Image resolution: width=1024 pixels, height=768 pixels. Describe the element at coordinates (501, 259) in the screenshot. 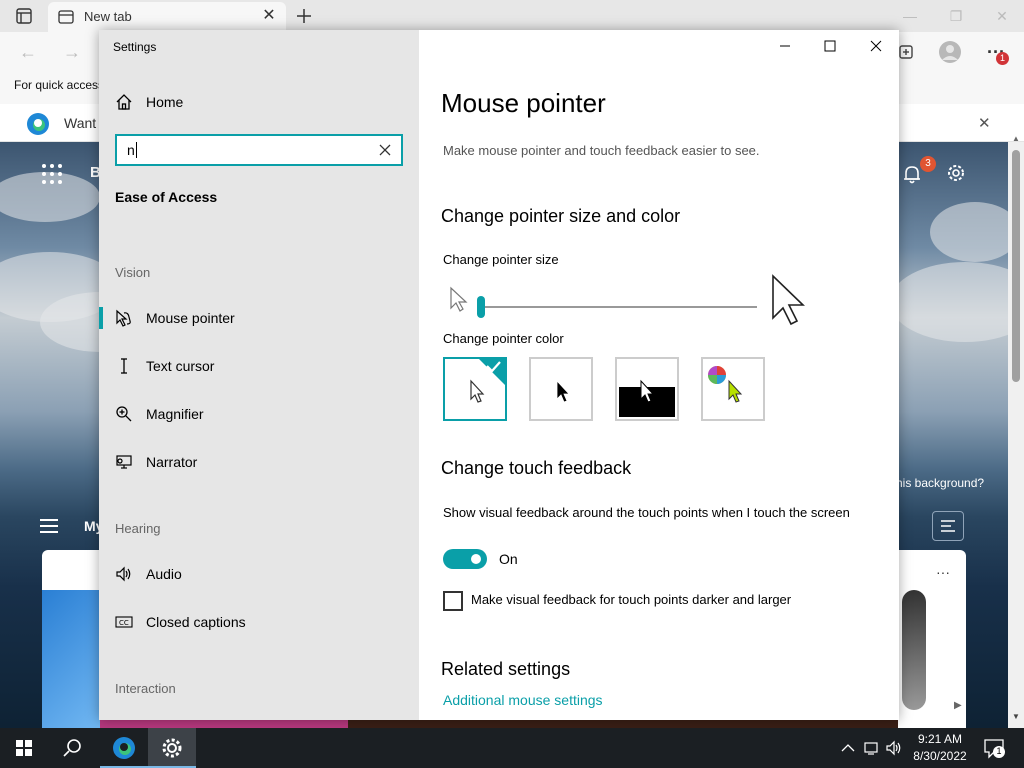

I see `pointer-size-label: Change pointer size` at that location.